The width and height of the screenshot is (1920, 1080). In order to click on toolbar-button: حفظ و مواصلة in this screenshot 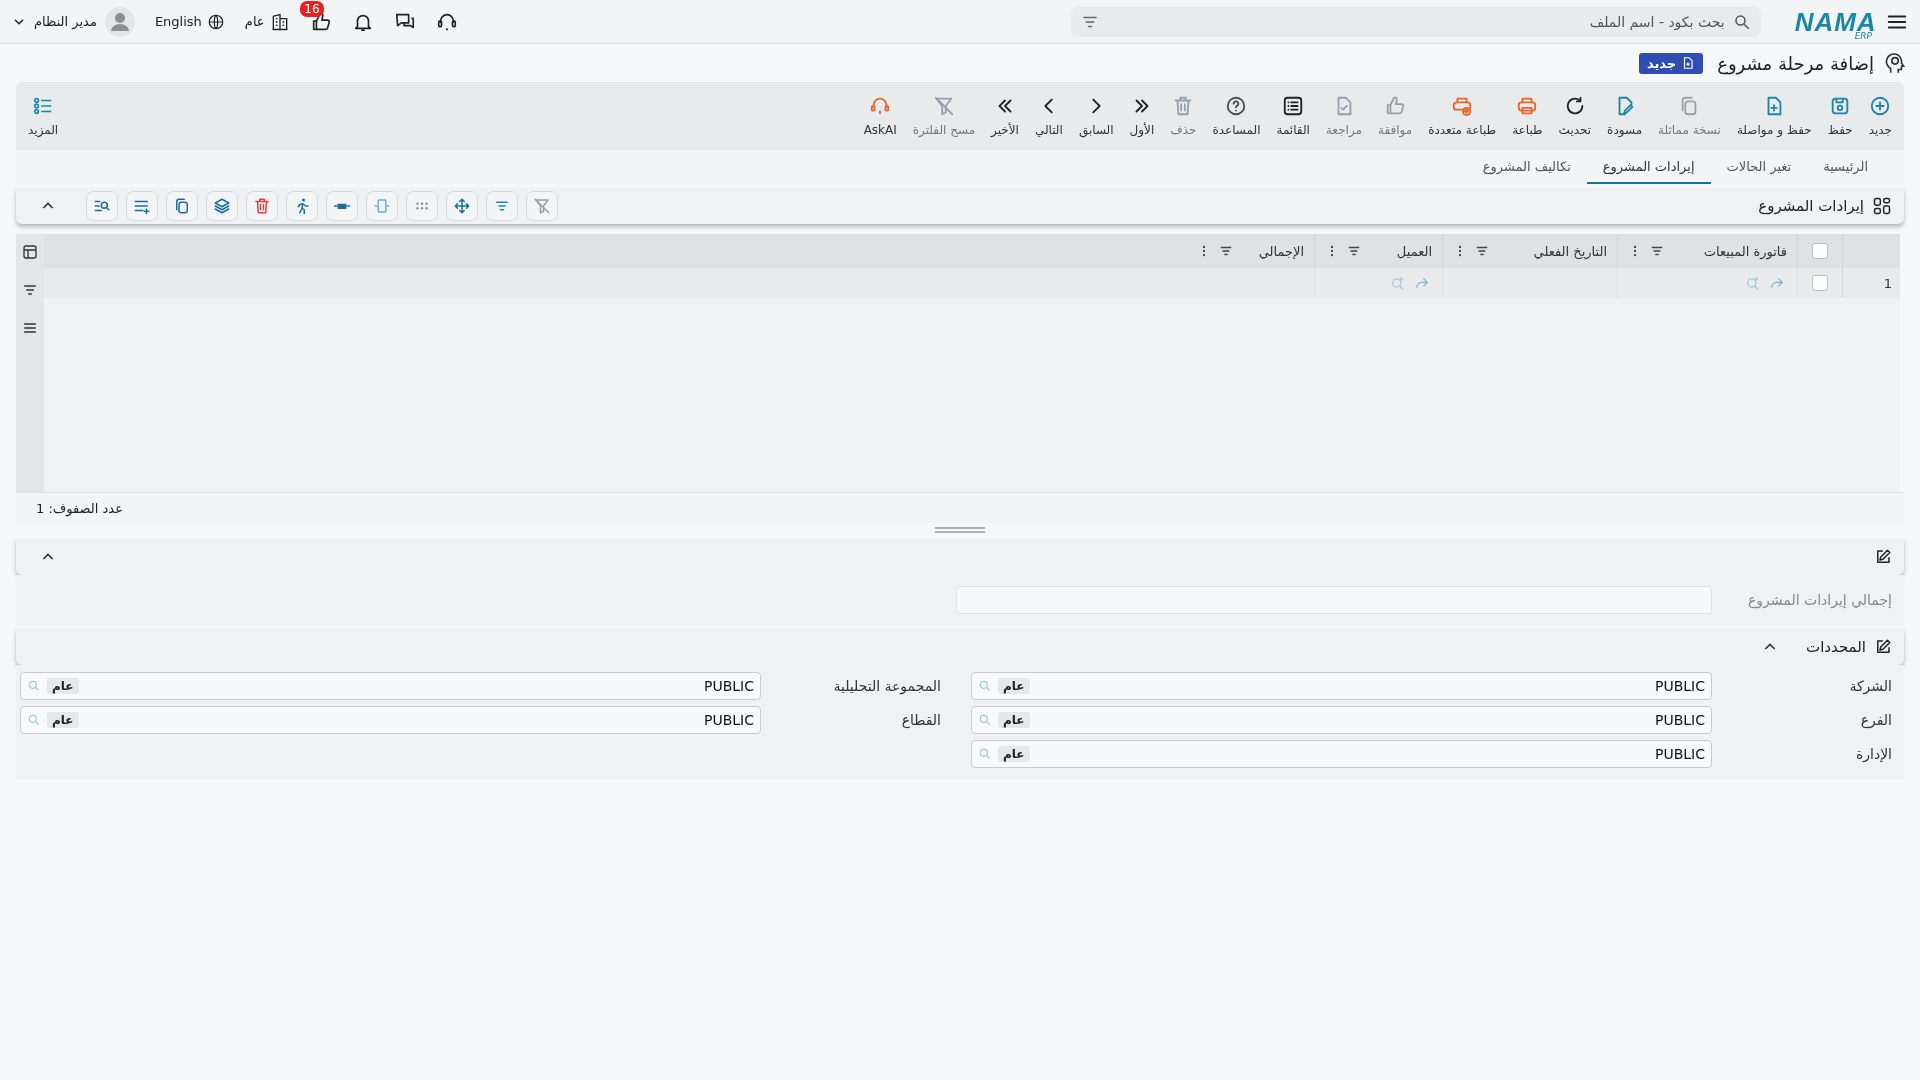, I will do `click(1774, 116)`.